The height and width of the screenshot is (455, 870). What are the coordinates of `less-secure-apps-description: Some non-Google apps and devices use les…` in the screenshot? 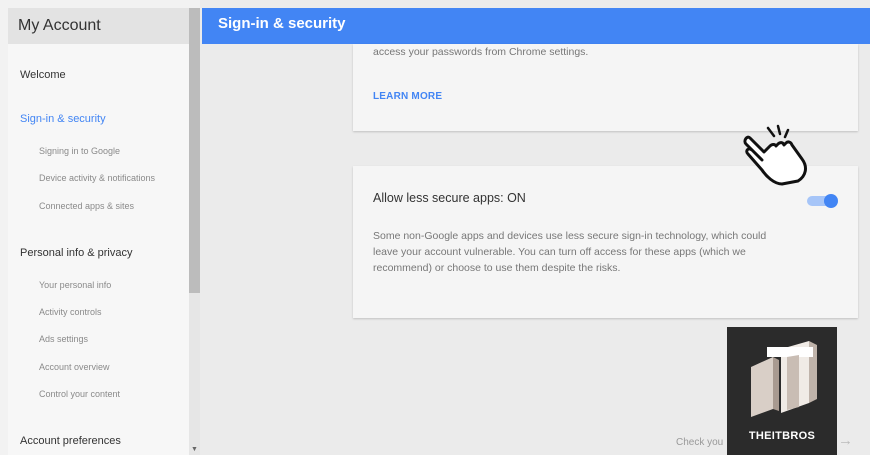 It's located at (570, 252).